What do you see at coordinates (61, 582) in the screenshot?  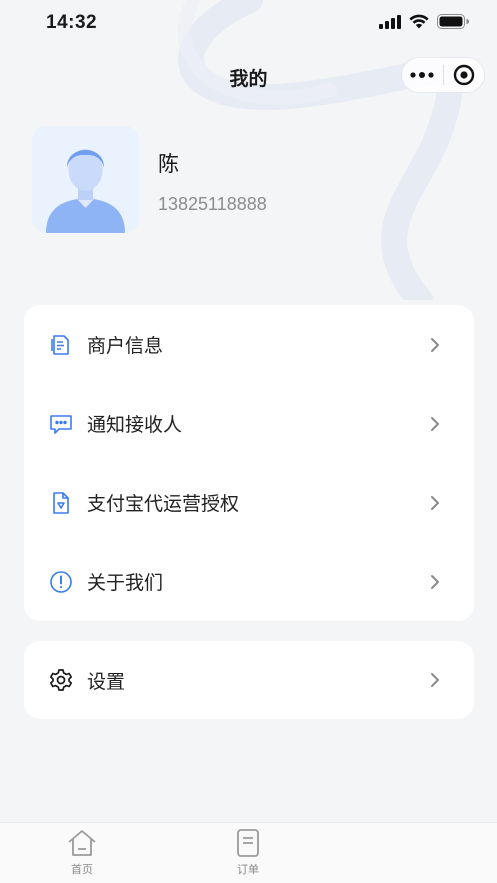 I see `info-icon` at bounding box center [61, 582].